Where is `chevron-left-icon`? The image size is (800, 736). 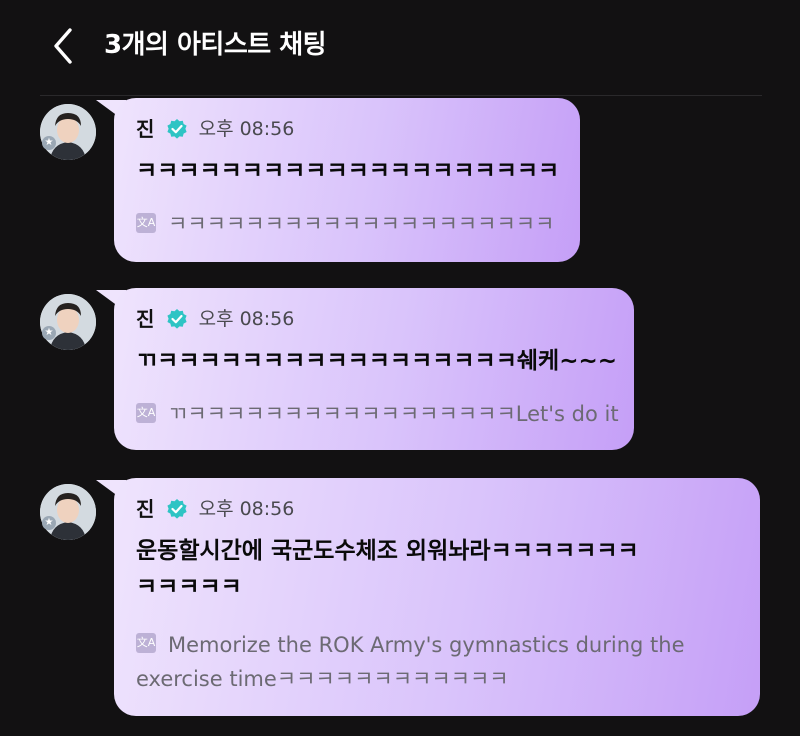
chevron-left-icon is located at coordinates (63, 46).